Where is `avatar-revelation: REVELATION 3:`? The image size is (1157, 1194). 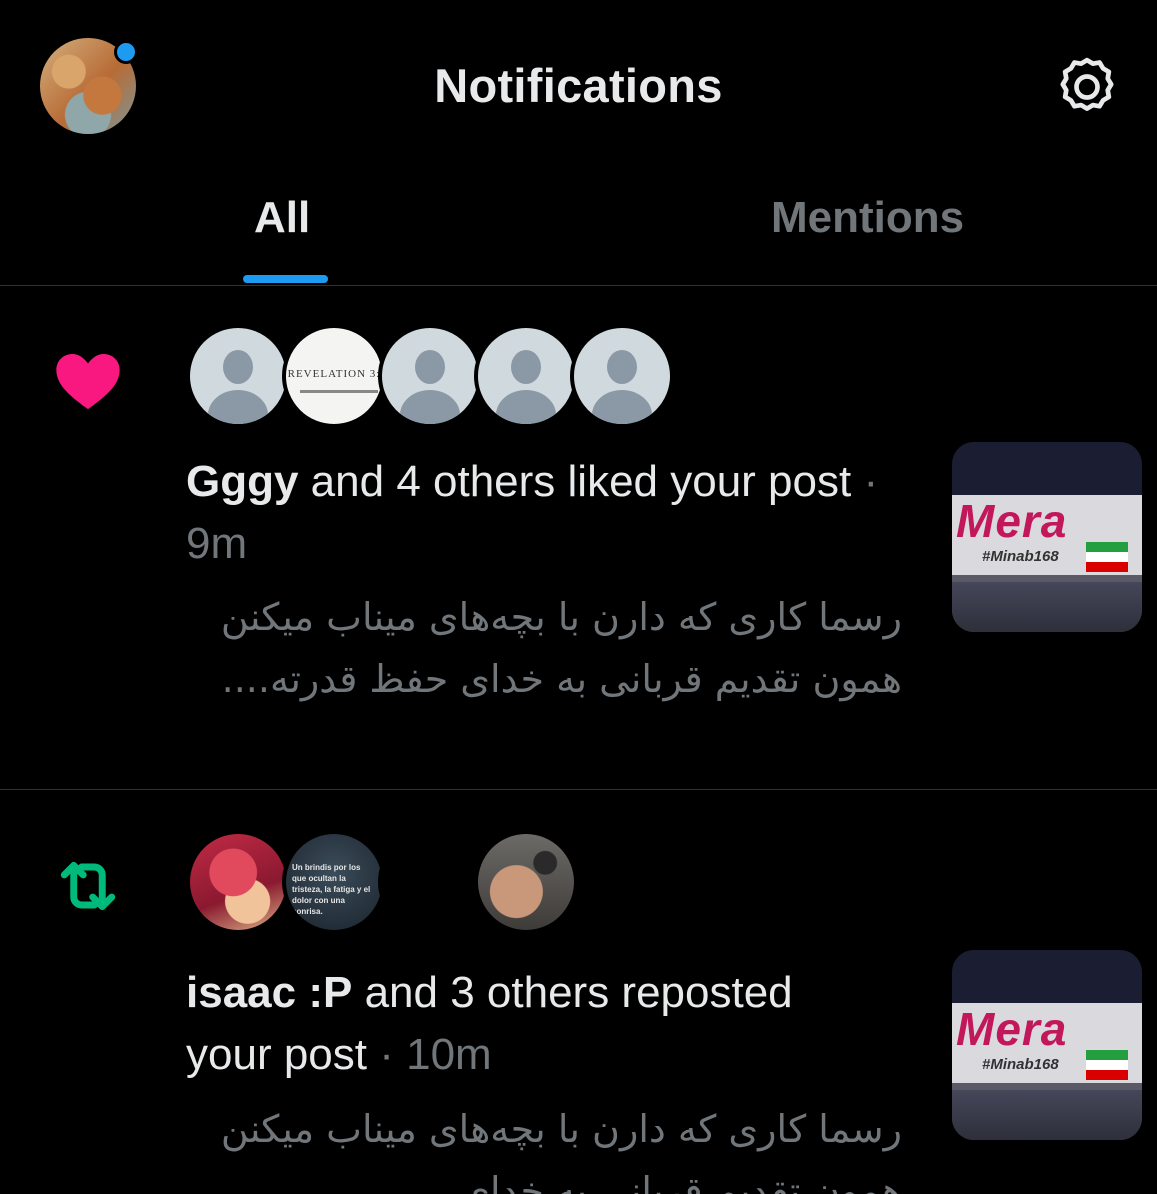
avatar-revelation: REVELATION 3: is located at coordinates (334, 376).